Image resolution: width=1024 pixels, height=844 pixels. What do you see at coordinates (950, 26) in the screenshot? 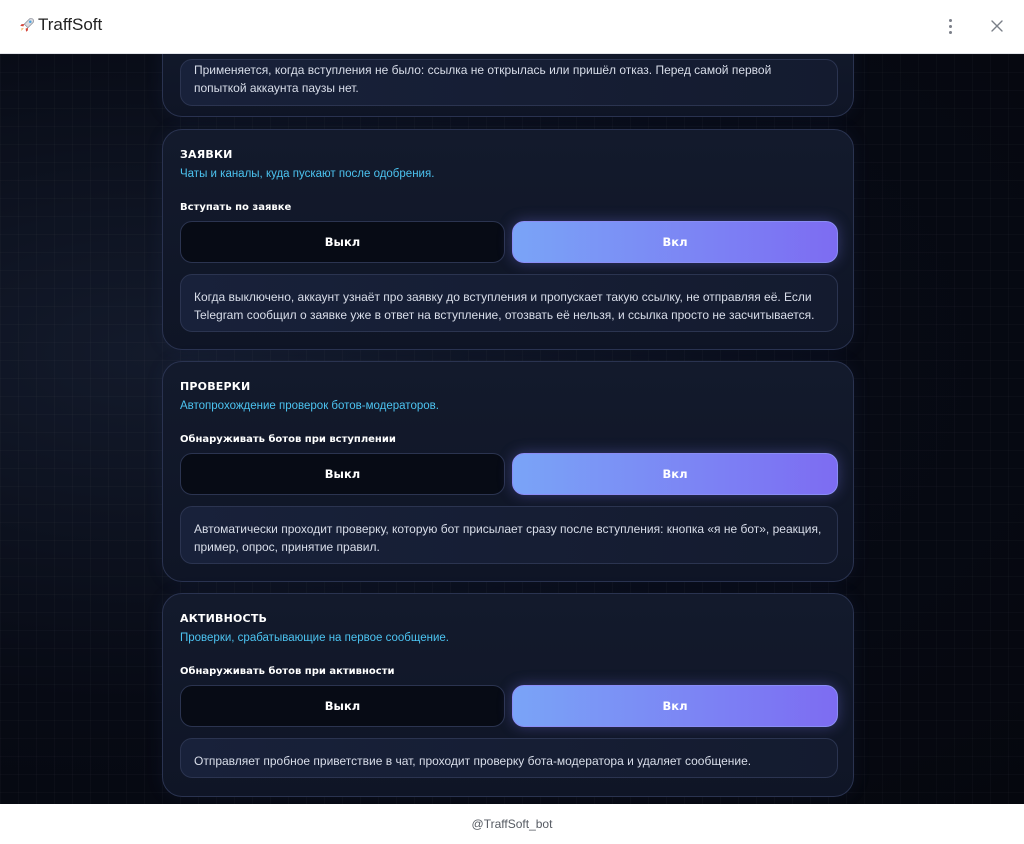
I see `more-vertical-icon` at bounding box center [950, 26].